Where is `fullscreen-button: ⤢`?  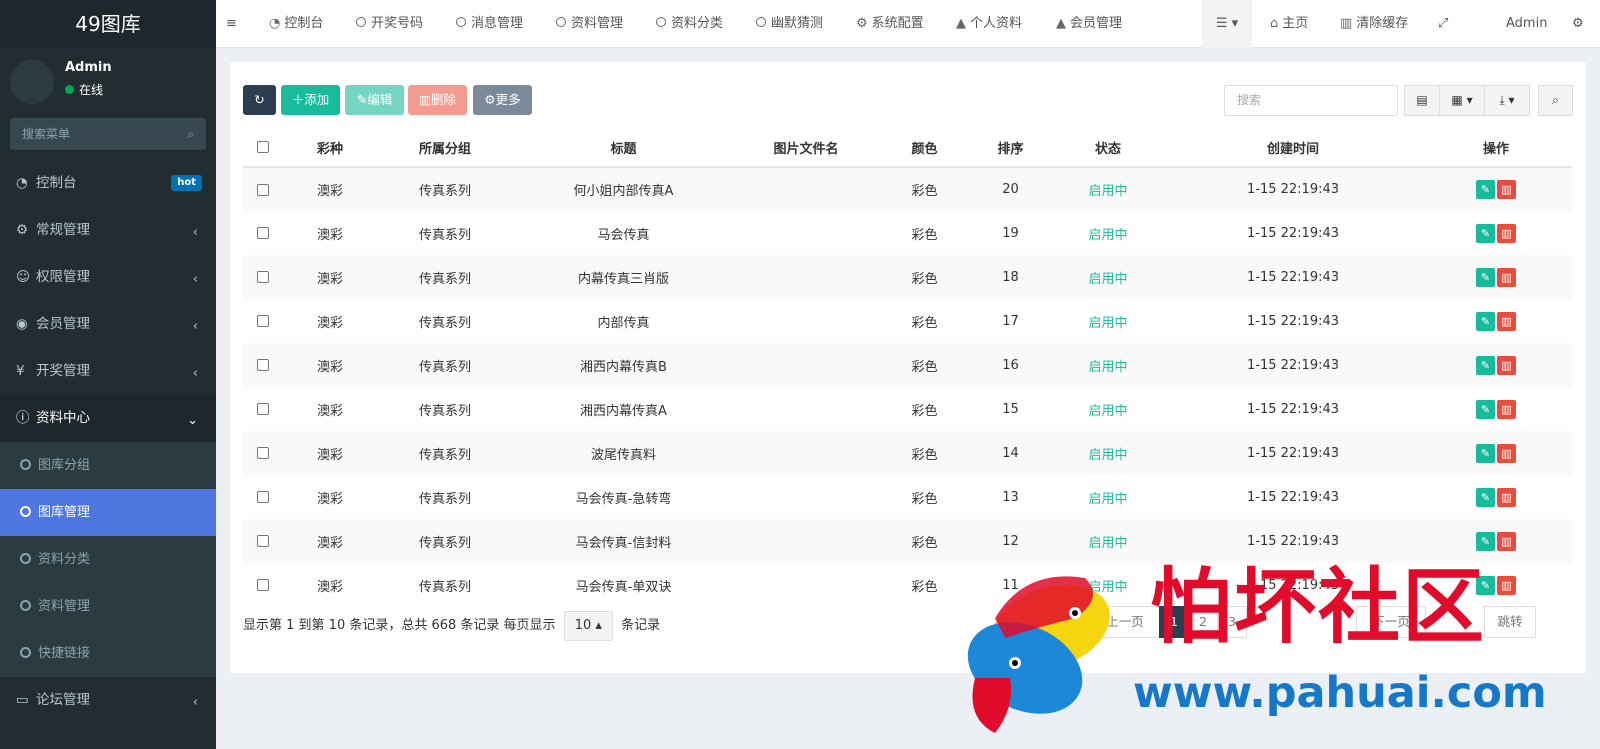 fullscreen-button: ⤢ is located at coordinates (1443, 24).